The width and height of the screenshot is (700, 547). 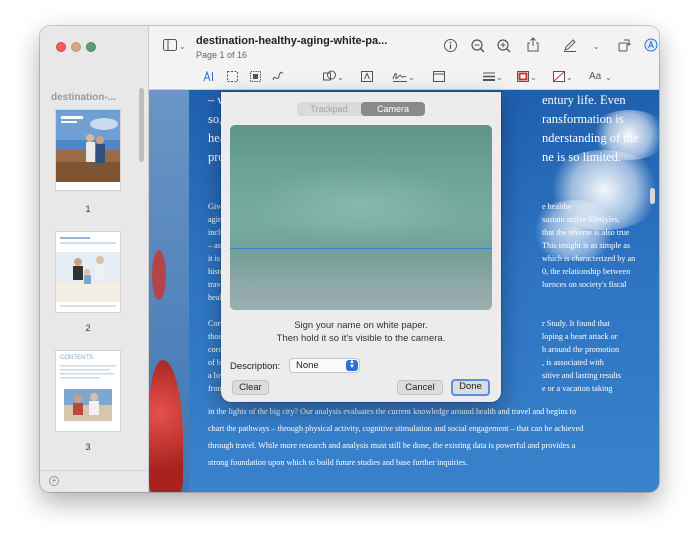 I want to click on fill-color-icon, so click(x=559, y=76).